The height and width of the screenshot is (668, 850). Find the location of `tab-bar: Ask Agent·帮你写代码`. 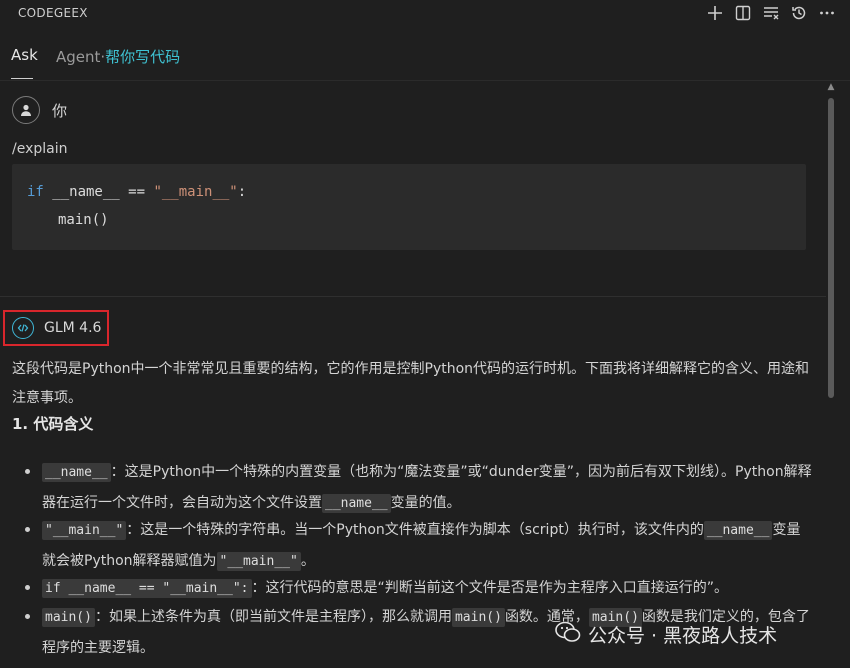

tab-bar: Ask Agent·帮你写代码 is located at coordinates (425, 59).